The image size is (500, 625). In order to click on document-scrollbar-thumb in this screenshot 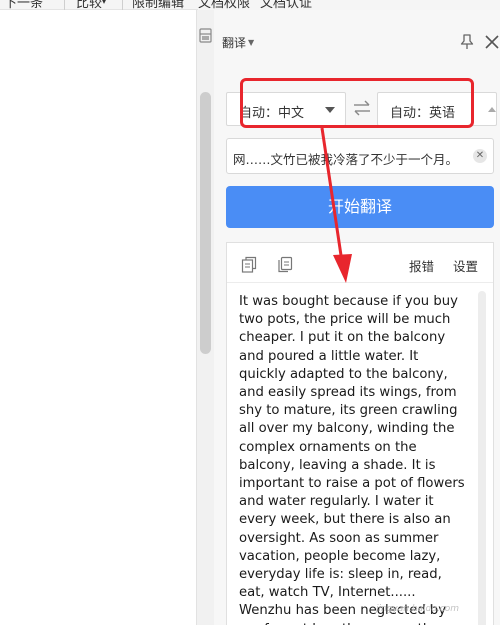, I will do `click(205, 223)`.